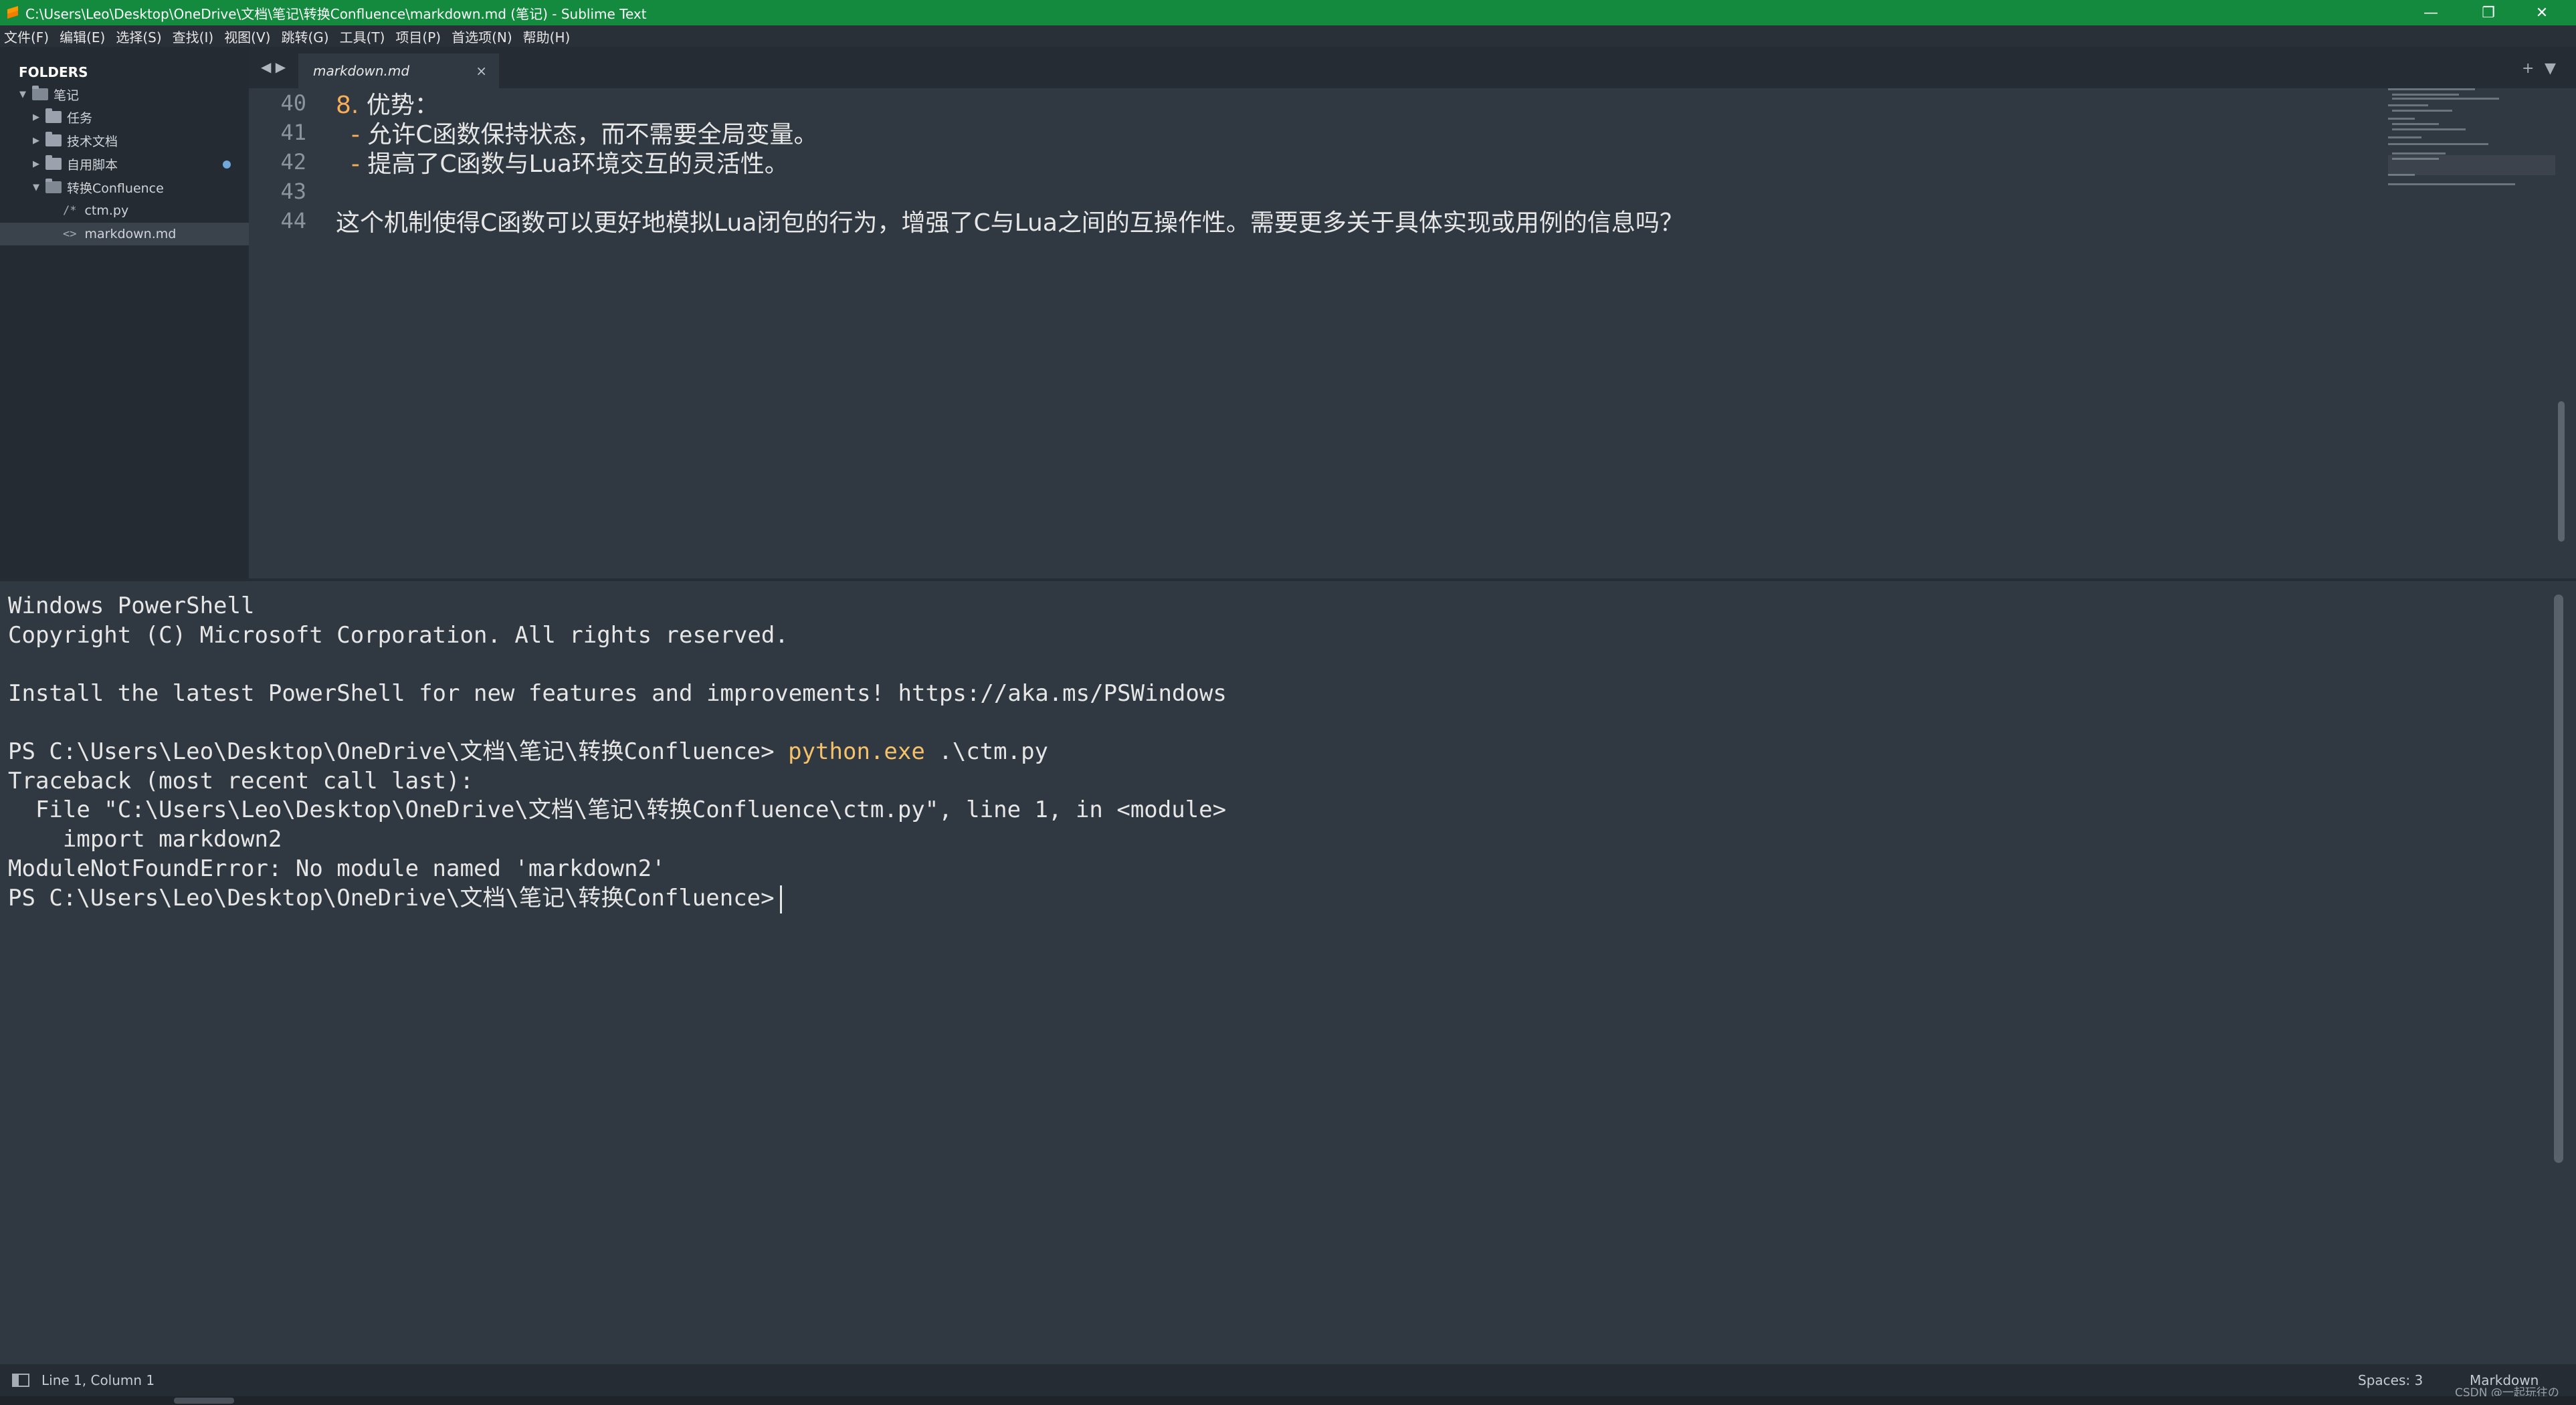 This screenshot has height=1405, width=2576. I want to click on sidebar-item-scripts: ▶ 自用脚本, so click(124, 163).